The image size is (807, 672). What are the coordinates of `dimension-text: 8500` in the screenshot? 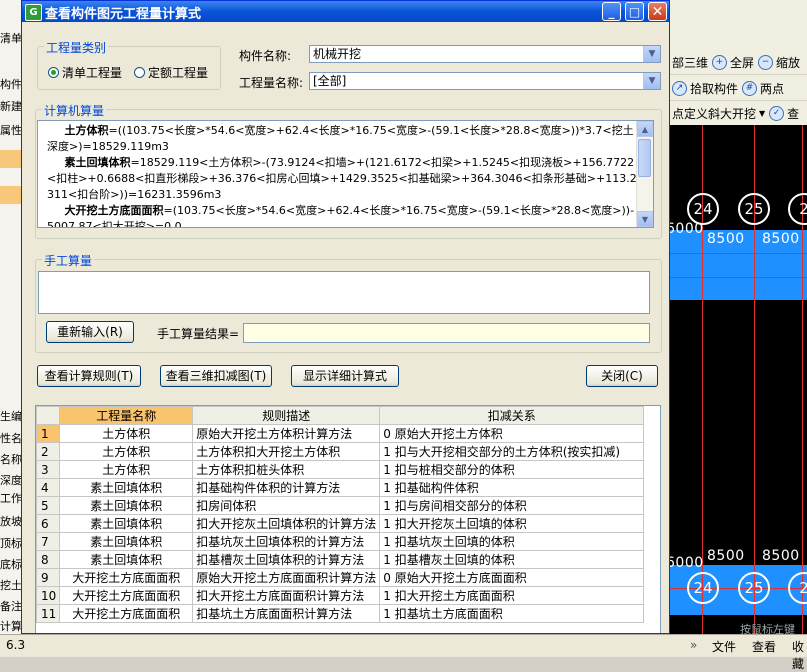 It's located at (726, 556).